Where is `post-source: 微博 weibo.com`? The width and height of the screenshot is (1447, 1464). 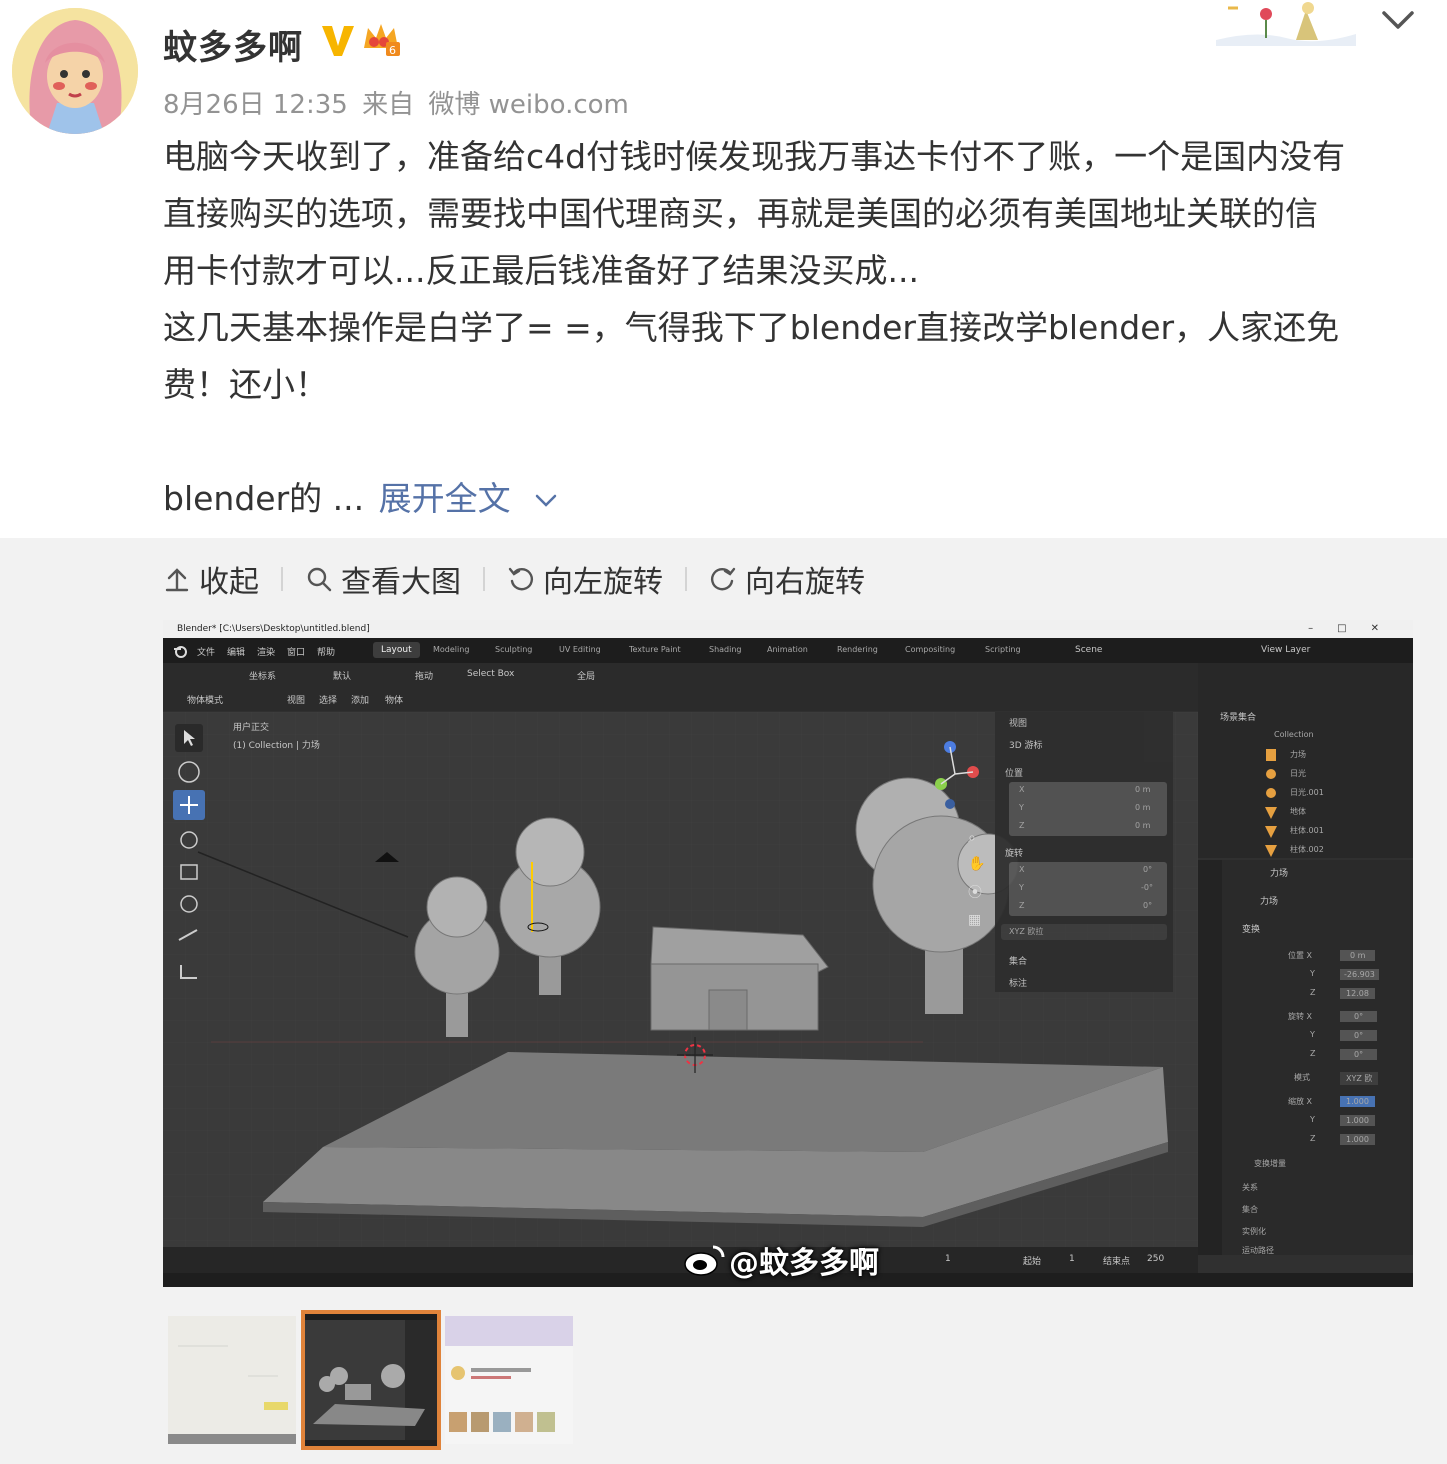 post-source: 微博 weibo.com is located at coordinates (528, 105).